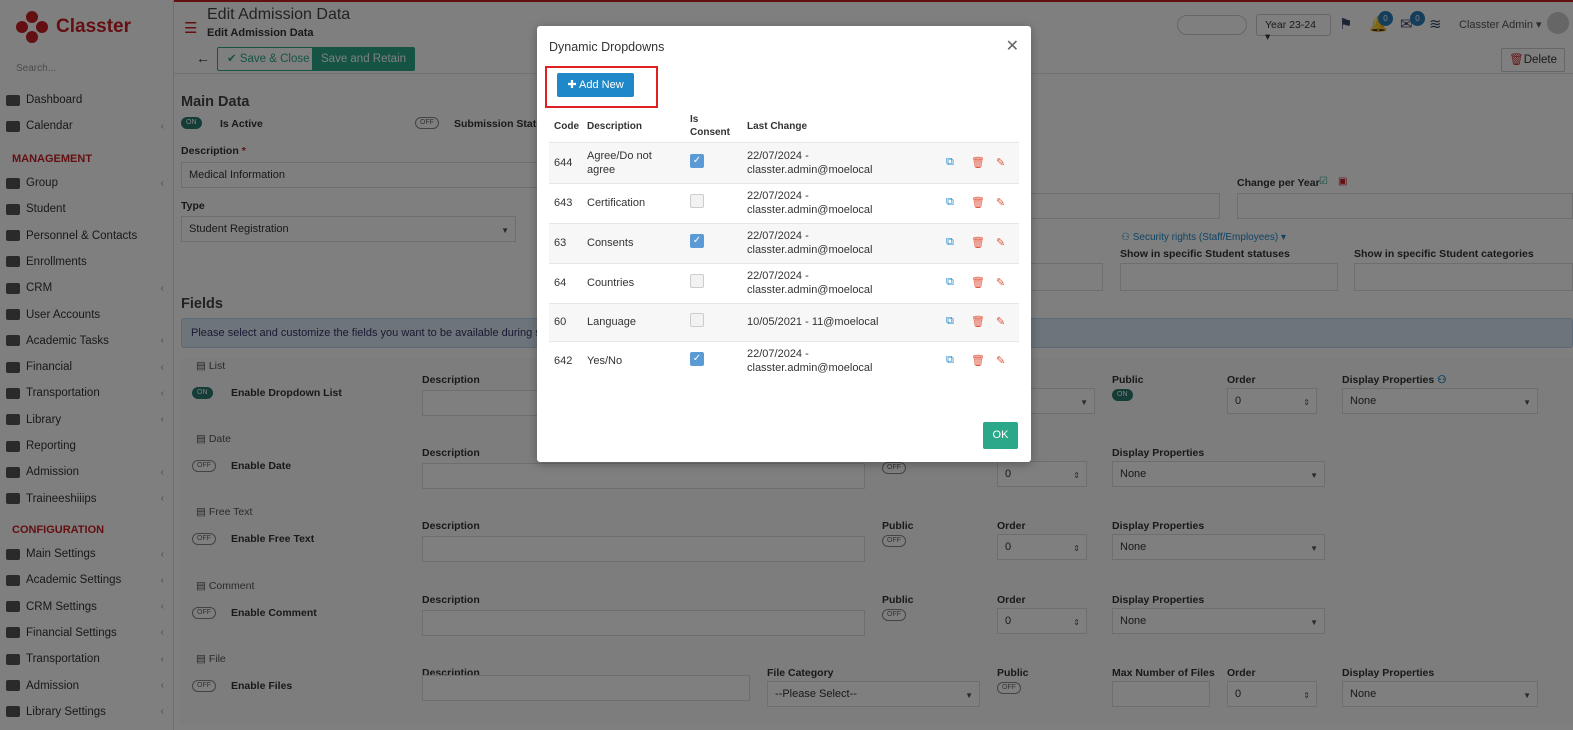 Image resolution: width=1573 pixels, height=730 pixels. Describe the element at coordinates (619, 155) in the screenshot. I see `row-description: Agree/Do not` at that location.